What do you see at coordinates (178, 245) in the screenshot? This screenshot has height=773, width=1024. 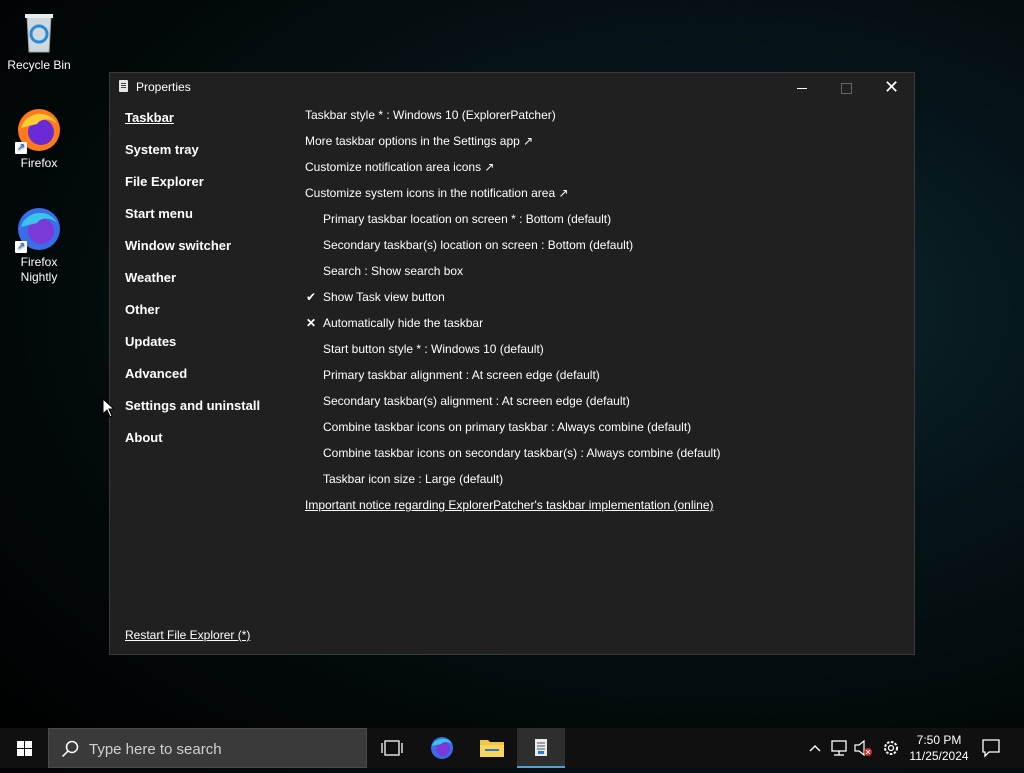 I see `sidebar-item-window-switcher: Window switcher` at bounding box center [178, 245].